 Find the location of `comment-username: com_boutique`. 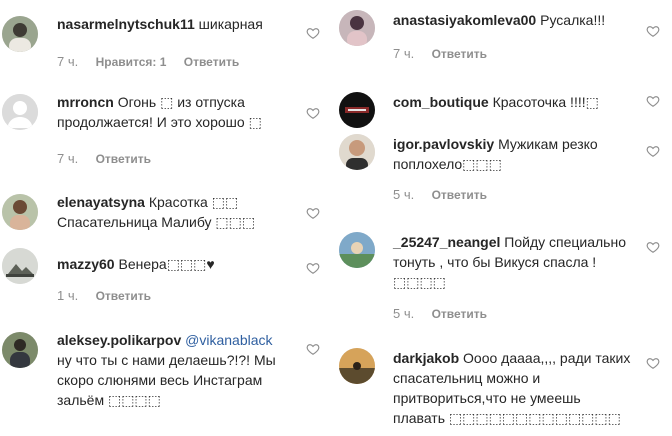

comment-username: com_boutique is located at coordinates (441, 102).